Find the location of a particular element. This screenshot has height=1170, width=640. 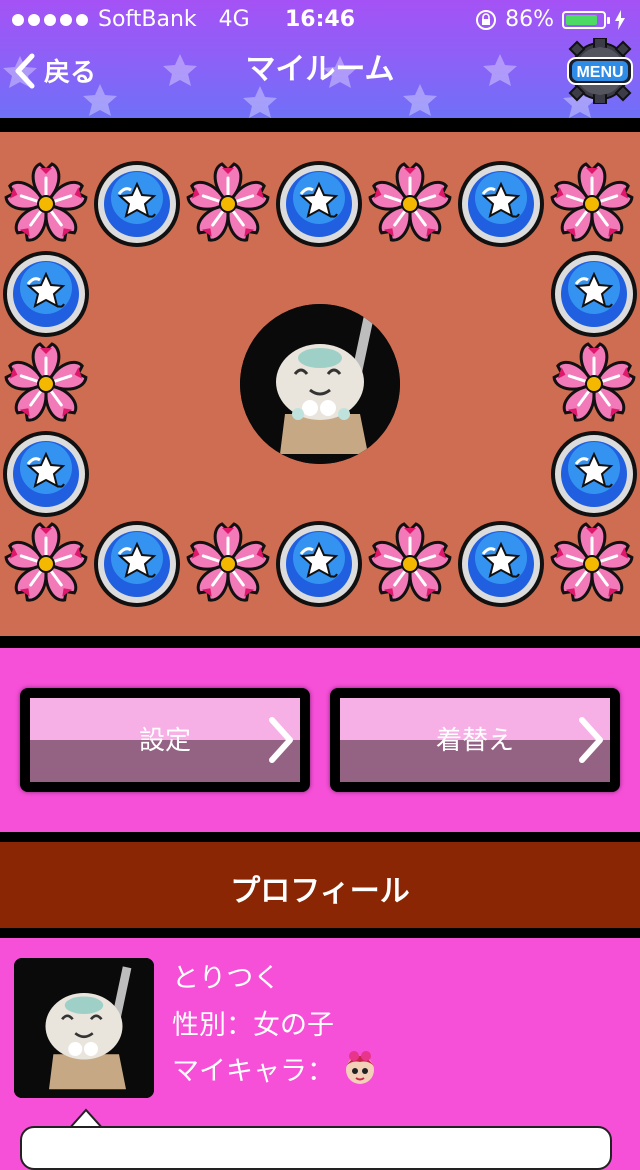

menu-button: MENU is located at coordinates (600, 71).